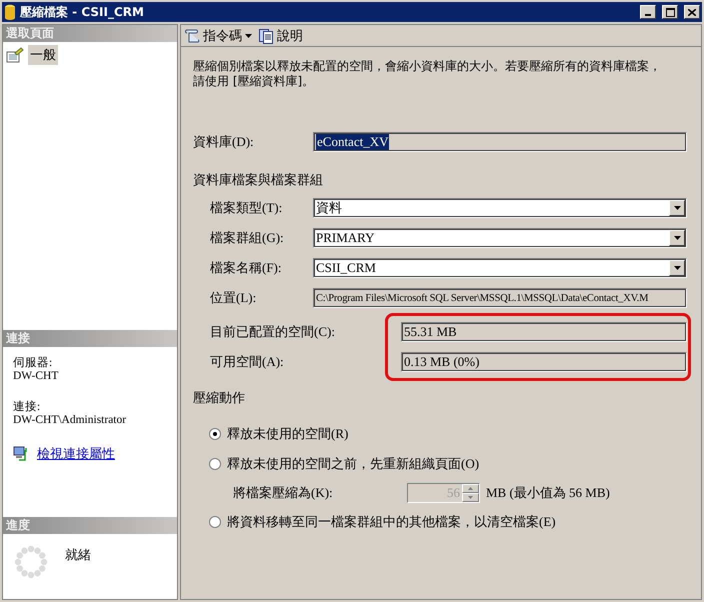 The height and width of the screenshot is (602, 704). I want to click on dropdown-field: PRIMARY, so click(500, 238).